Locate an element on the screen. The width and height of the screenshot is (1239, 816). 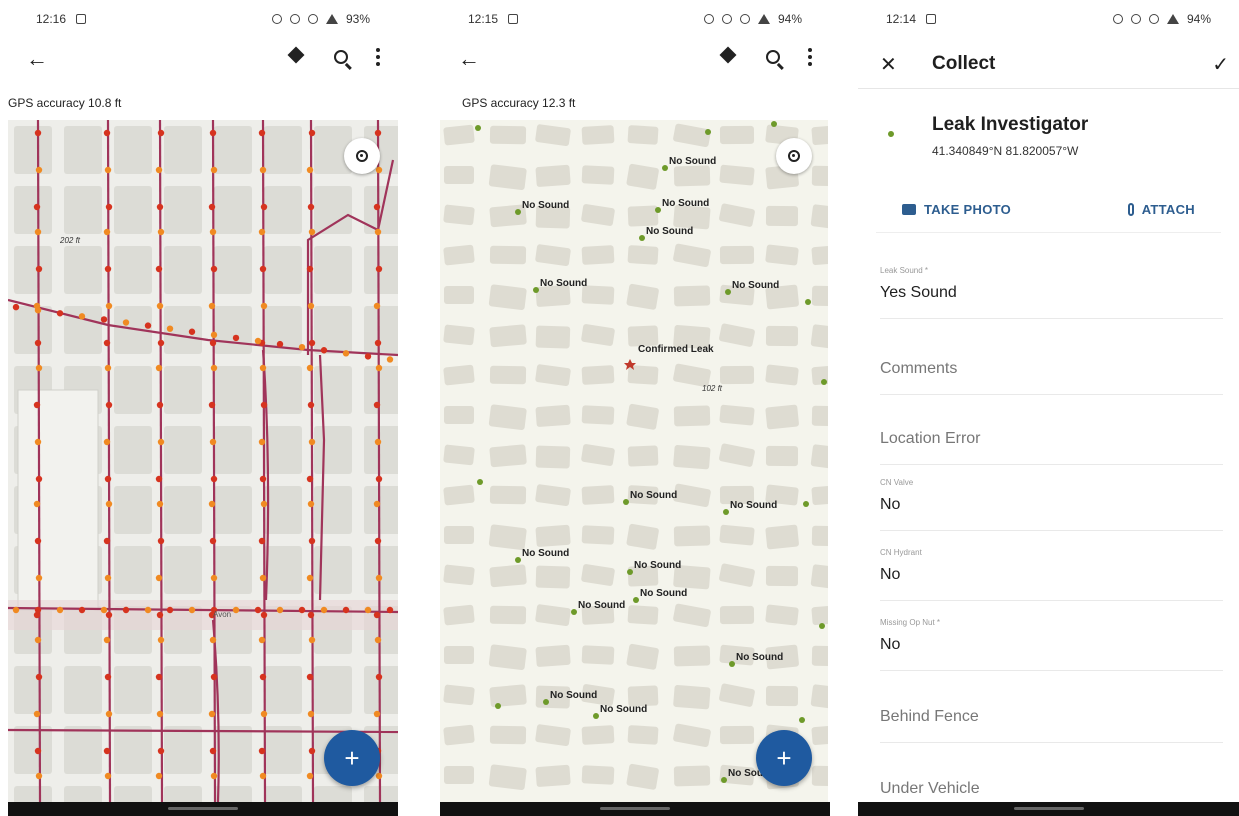
form-field: Comments is located at coordinates (1051, 368).